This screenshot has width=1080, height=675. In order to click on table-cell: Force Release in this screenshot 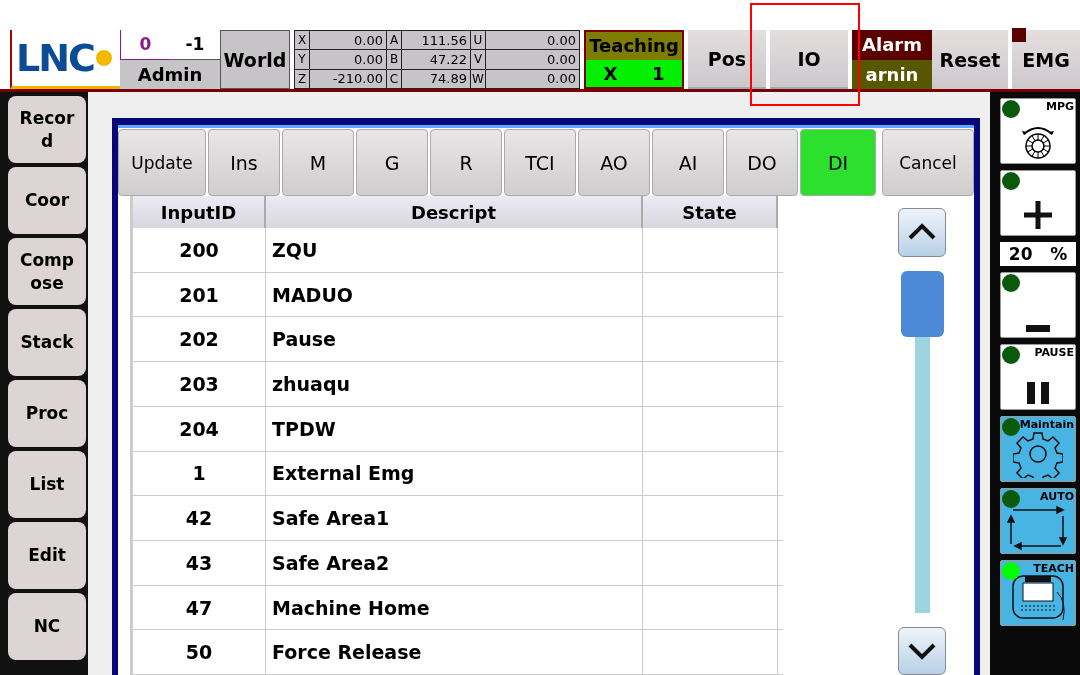, I will do `click(454, 652)`.